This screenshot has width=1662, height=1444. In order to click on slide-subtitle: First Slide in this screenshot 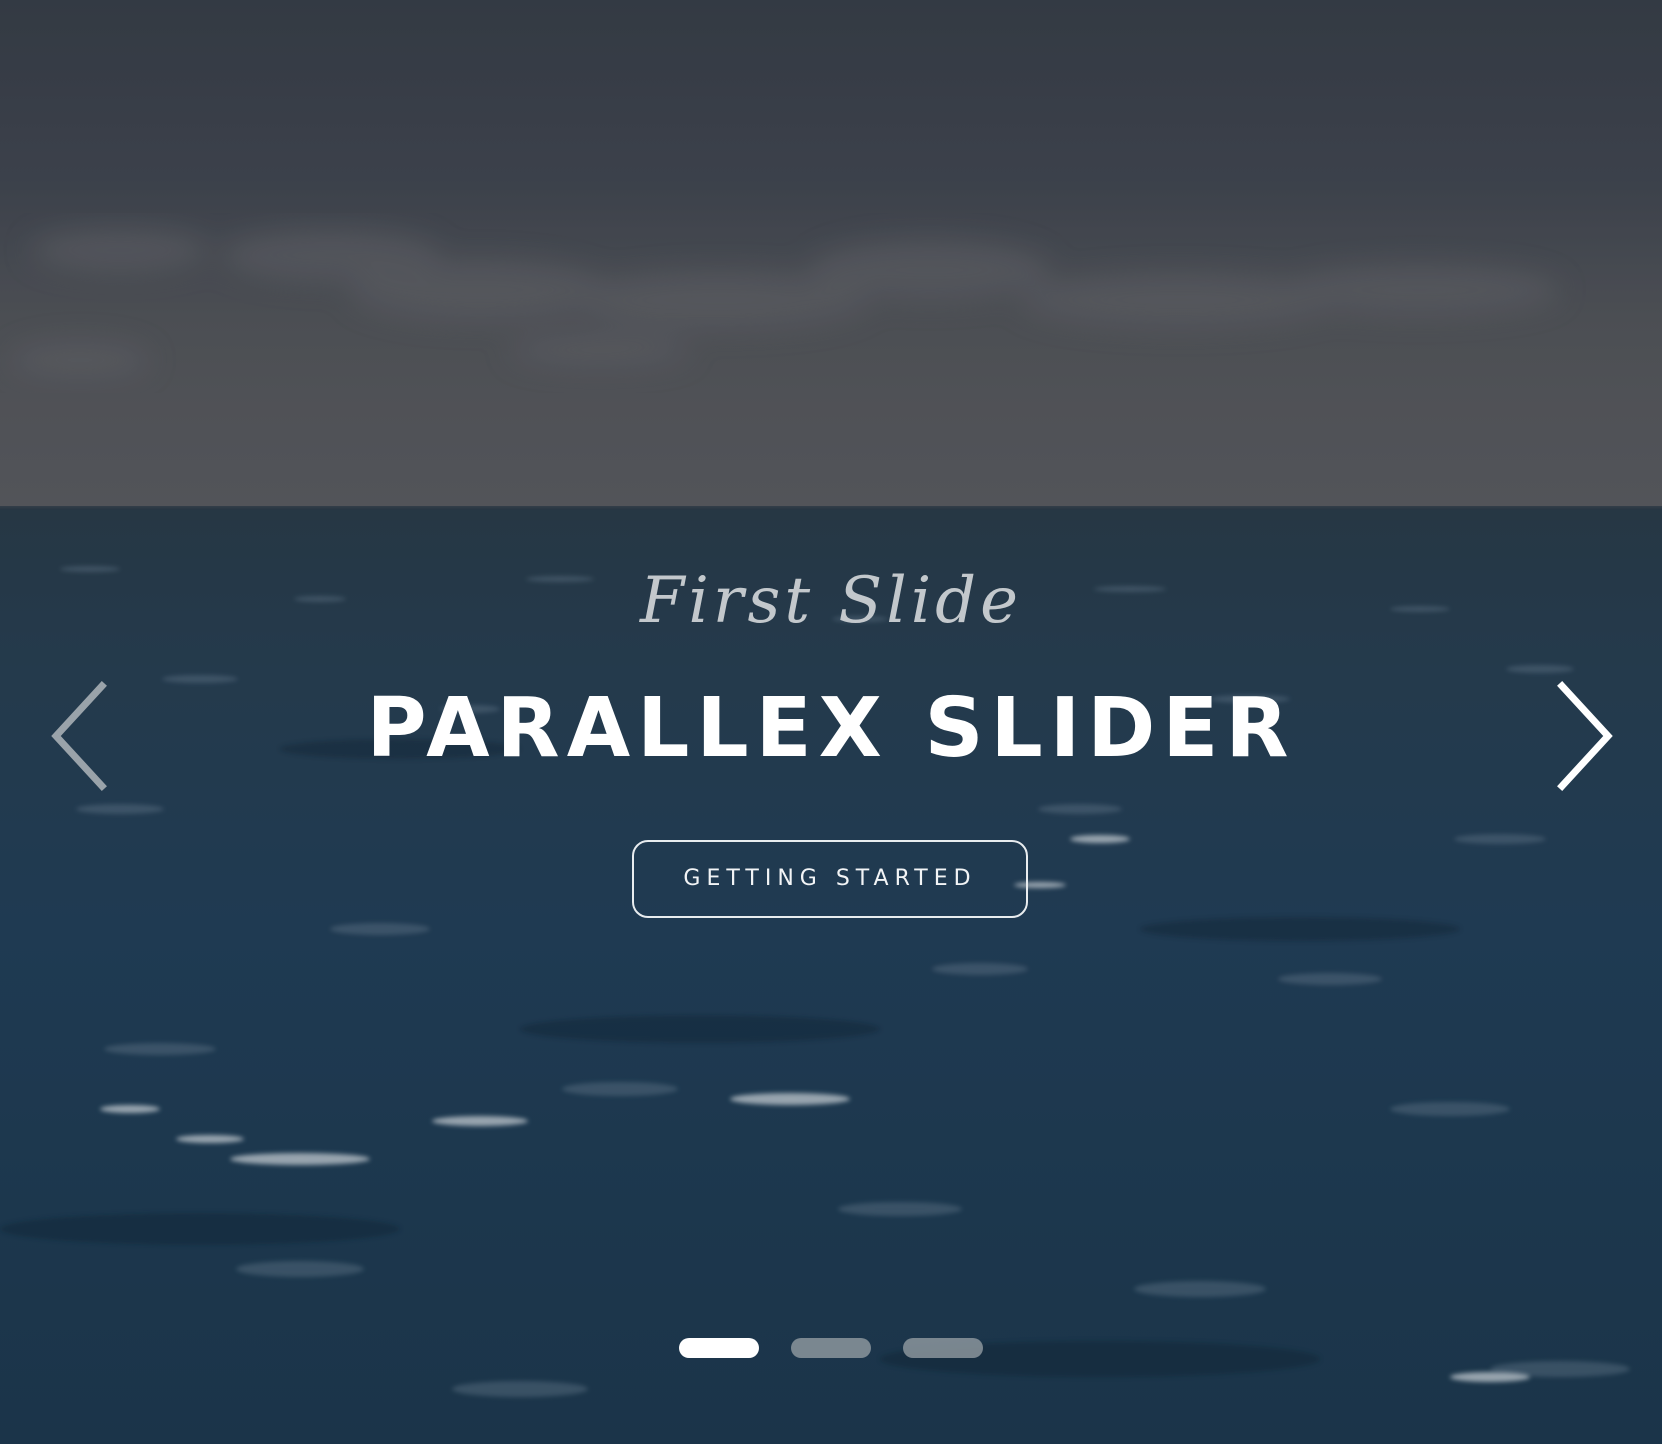, I will do `click(831, 601)`.